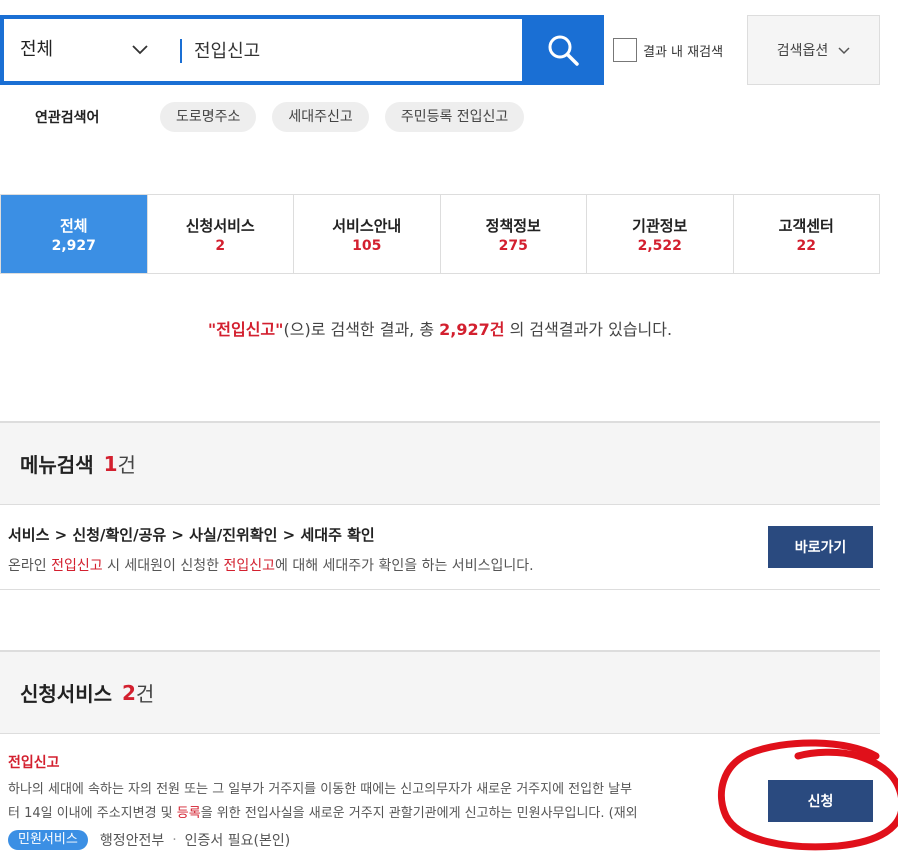  What do you see at coordinates (440, 463) in the screenshot?
I see `menu-search-header: 메뉴검색 1 건` at bounding box center [440, 463].